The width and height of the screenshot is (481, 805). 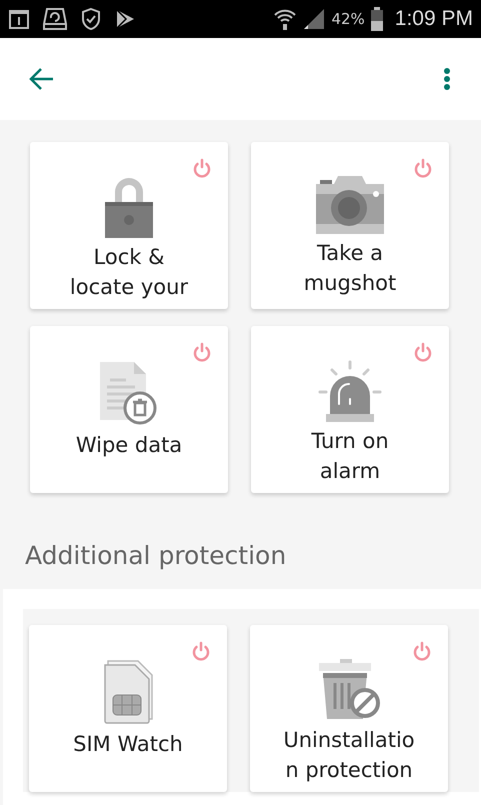 I want to click on calendar-icon, so click(x=19, y=19).